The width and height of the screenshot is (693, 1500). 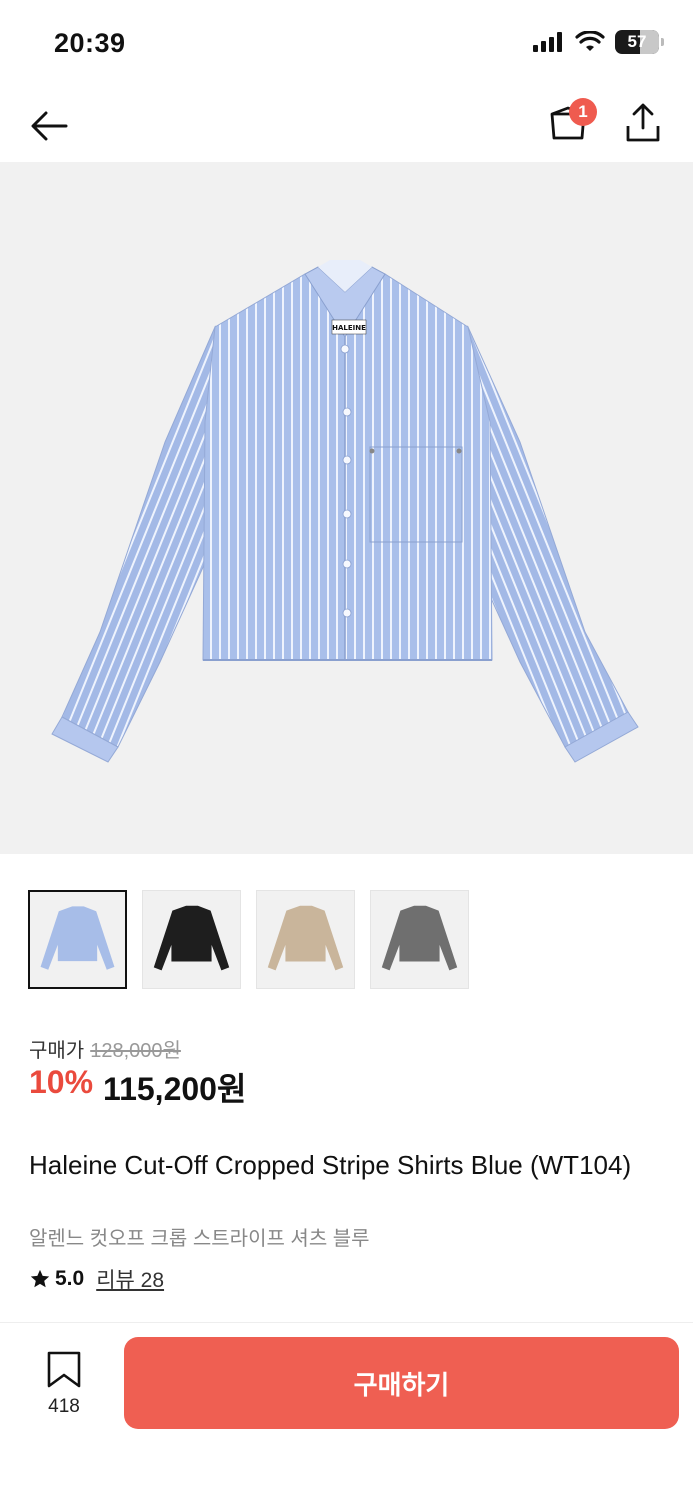 I want to click on arrow-left-icon, so click(x=49, y=126).